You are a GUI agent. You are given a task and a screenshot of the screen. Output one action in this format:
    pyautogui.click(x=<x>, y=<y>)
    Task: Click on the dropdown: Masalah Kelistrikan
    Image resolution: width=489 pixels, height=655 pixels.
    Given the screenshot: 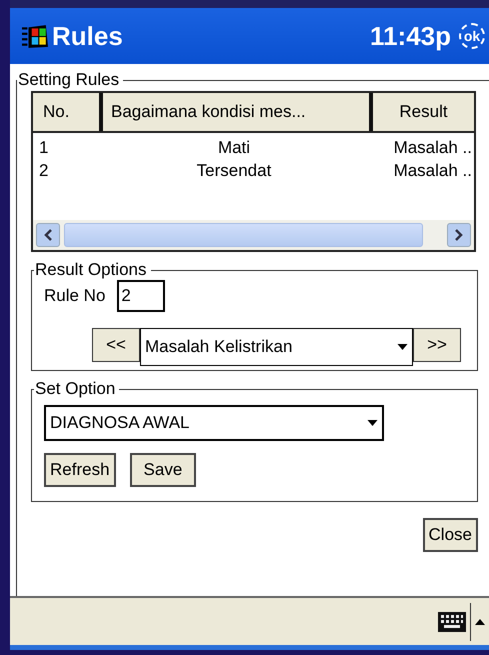 What is the action you would take?
    pyautogui.click(x=276, y=347)
    